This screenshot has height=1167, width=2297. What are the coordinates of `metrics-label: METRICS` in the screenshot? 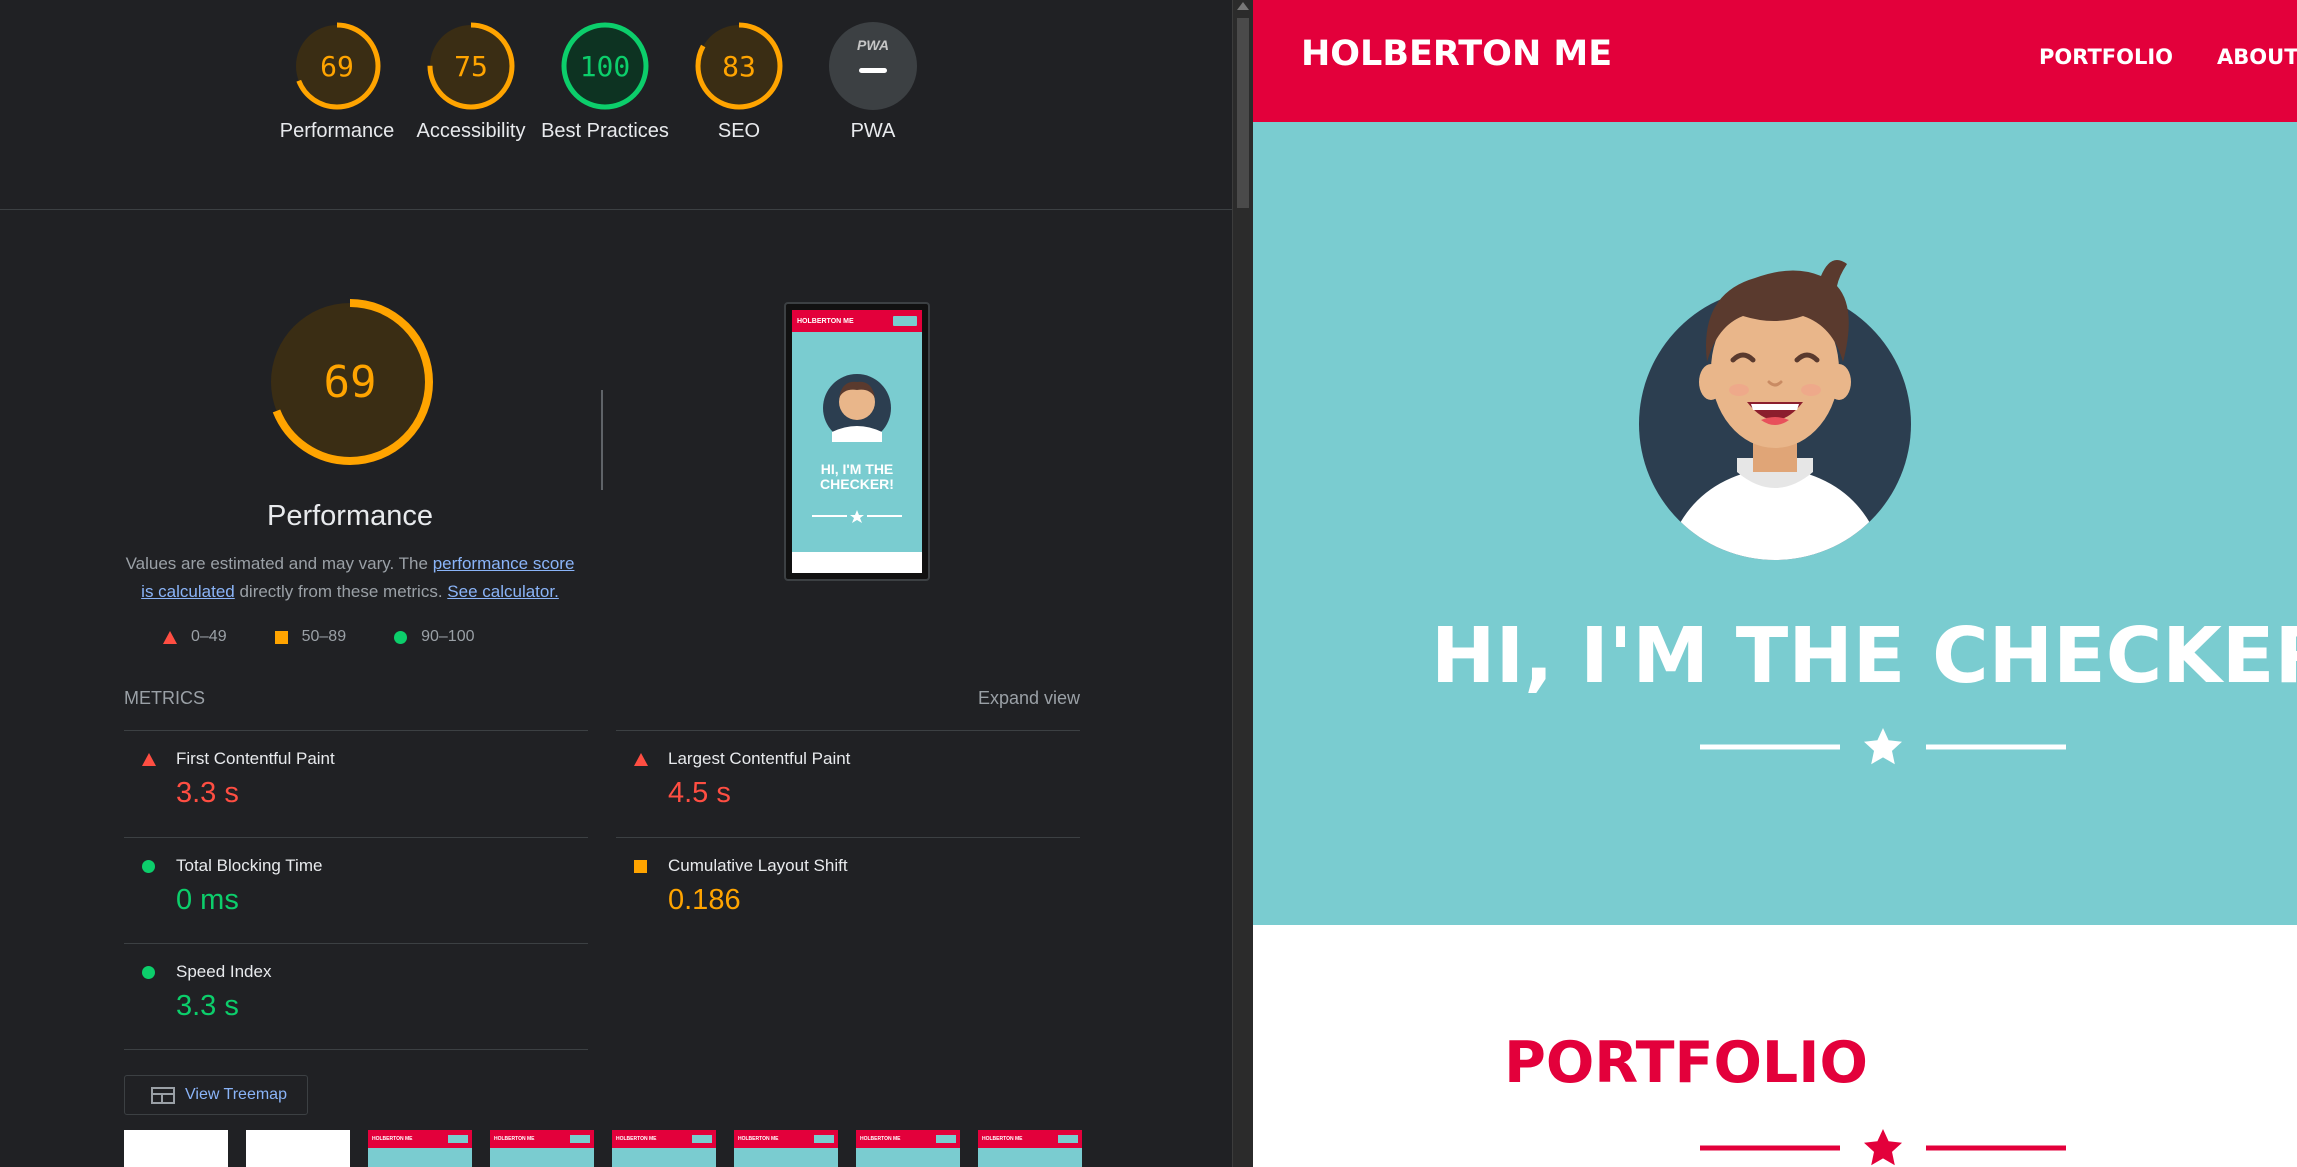 It's located at (164, 698).